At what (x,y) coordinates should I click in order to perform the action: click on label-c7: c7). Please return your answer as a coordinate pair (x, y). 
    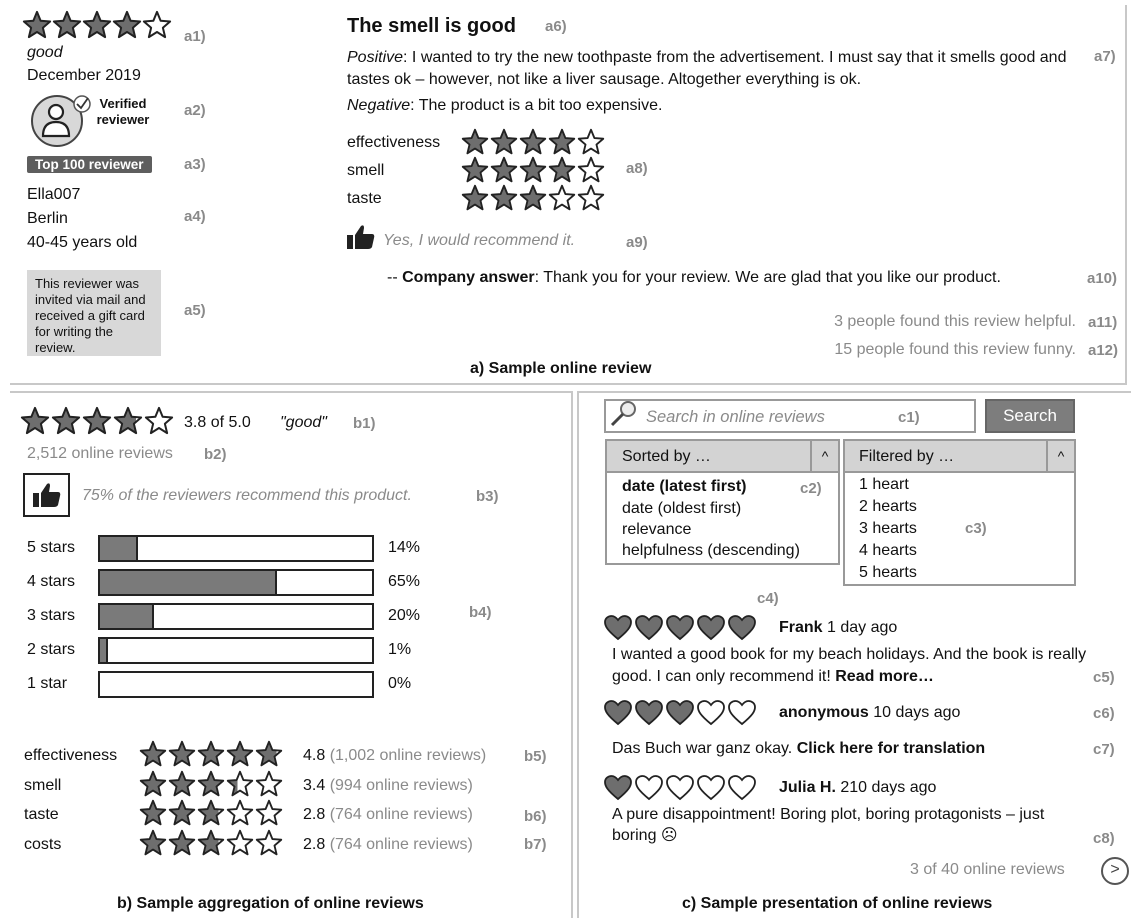
    Looking at the image, I should click on (1104, 749).